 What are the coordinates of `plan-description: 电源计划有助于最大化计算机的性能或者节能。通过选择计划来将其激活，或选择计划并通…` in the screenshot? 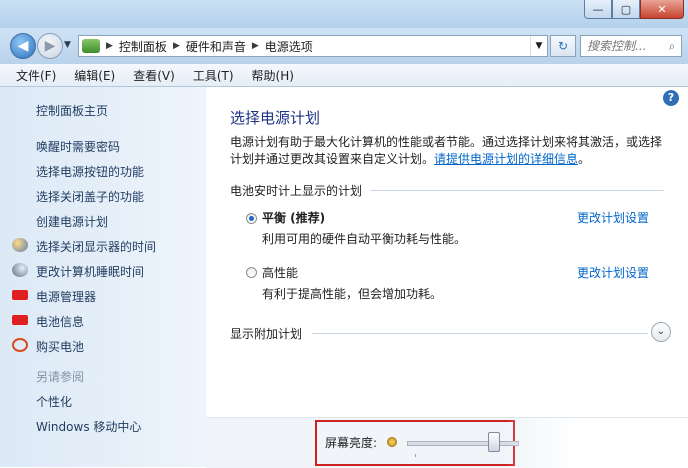 It's located at (450, 151).